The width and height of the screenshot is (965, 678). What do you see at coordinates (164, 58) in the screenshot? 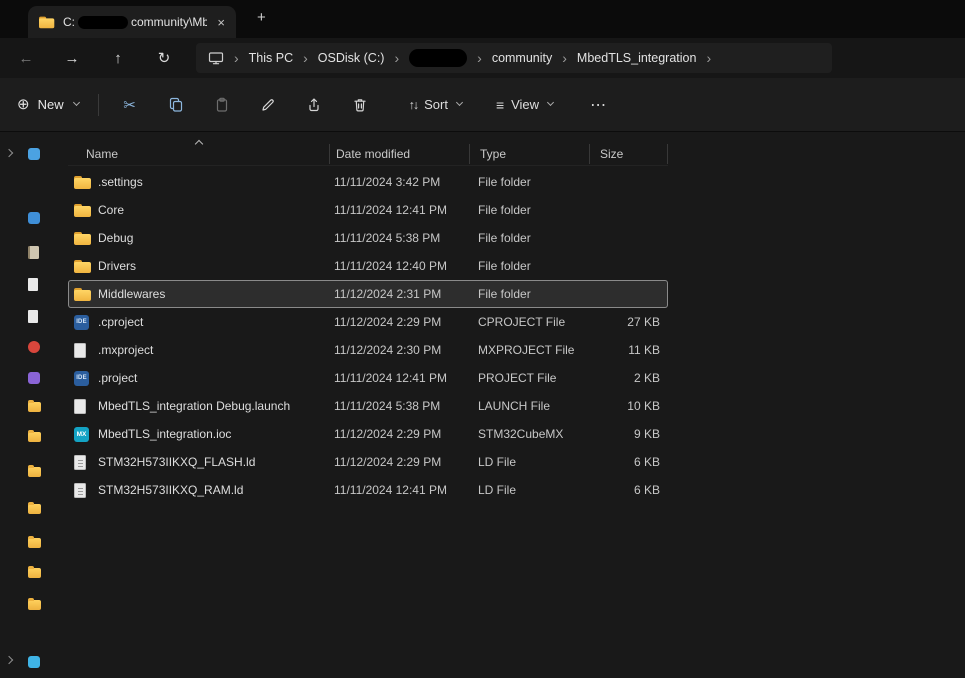
I see `refresh-button: ↻` at bounding box center [164, 58].